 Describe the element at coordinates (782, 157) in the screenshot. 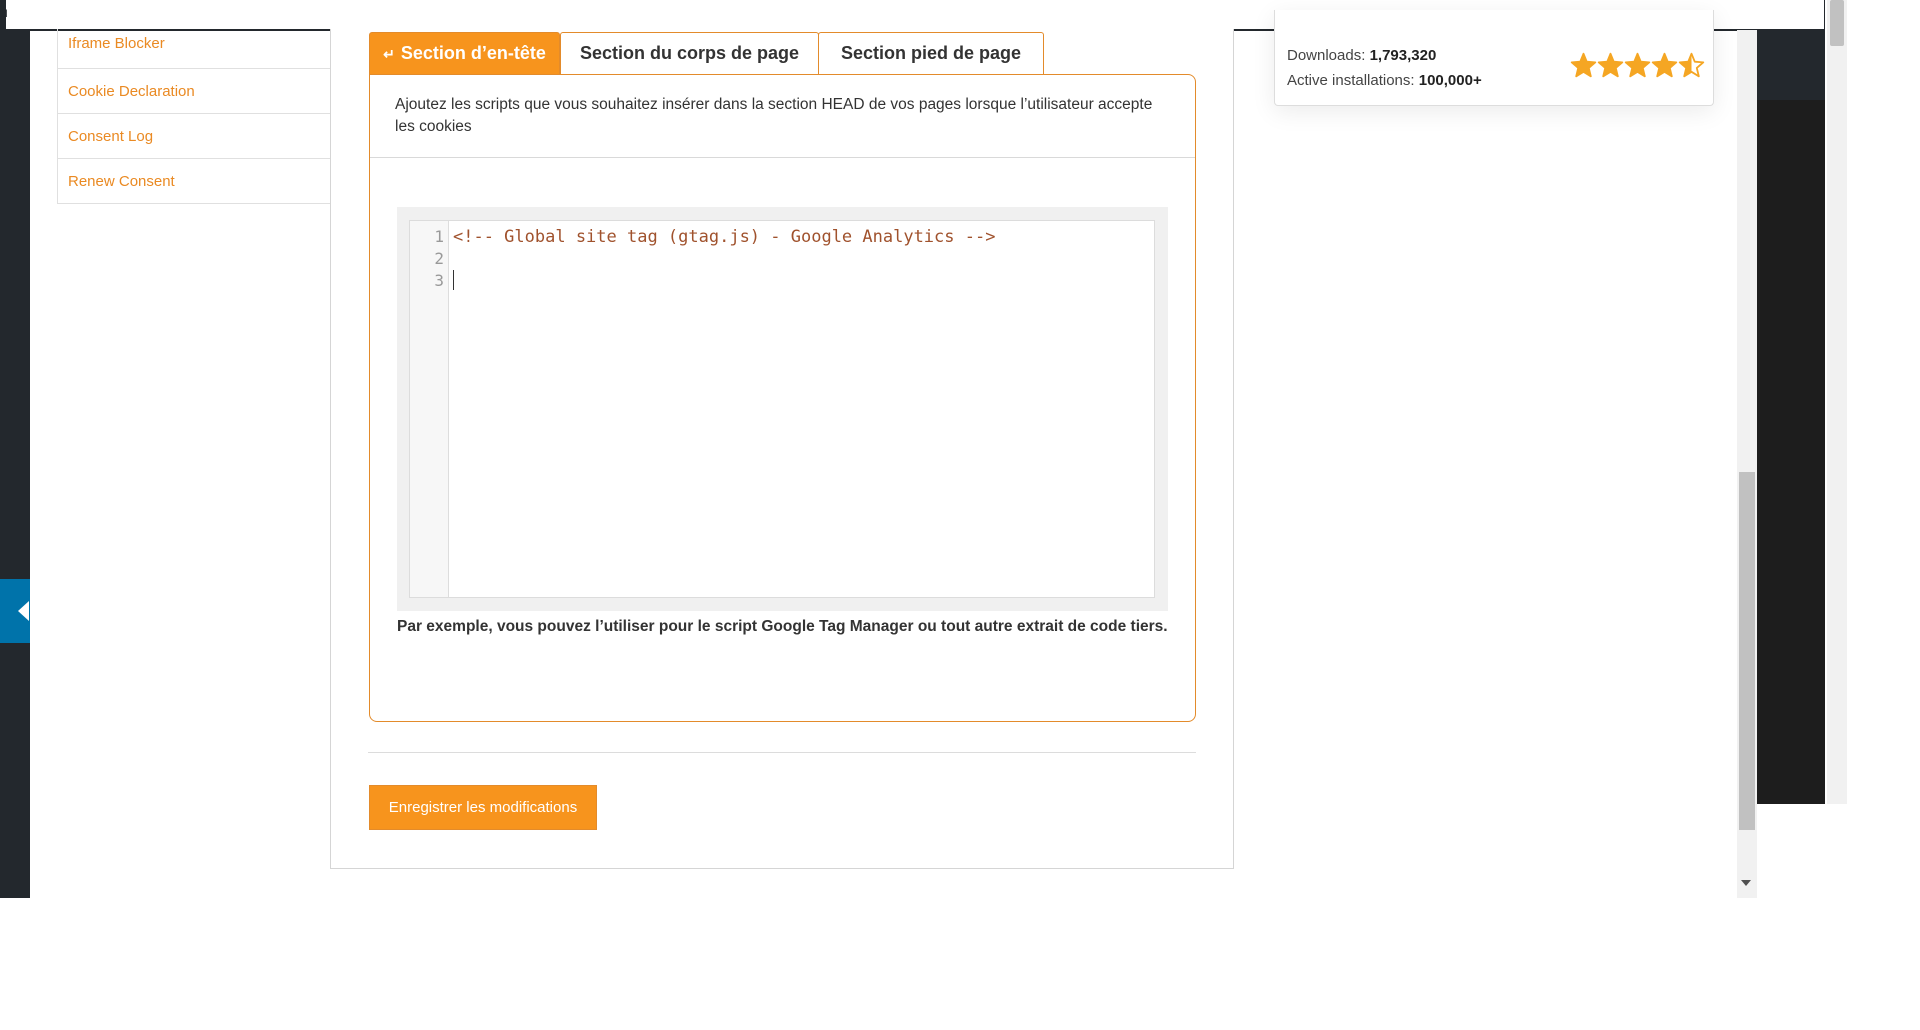

I see `card-divider` at that location.